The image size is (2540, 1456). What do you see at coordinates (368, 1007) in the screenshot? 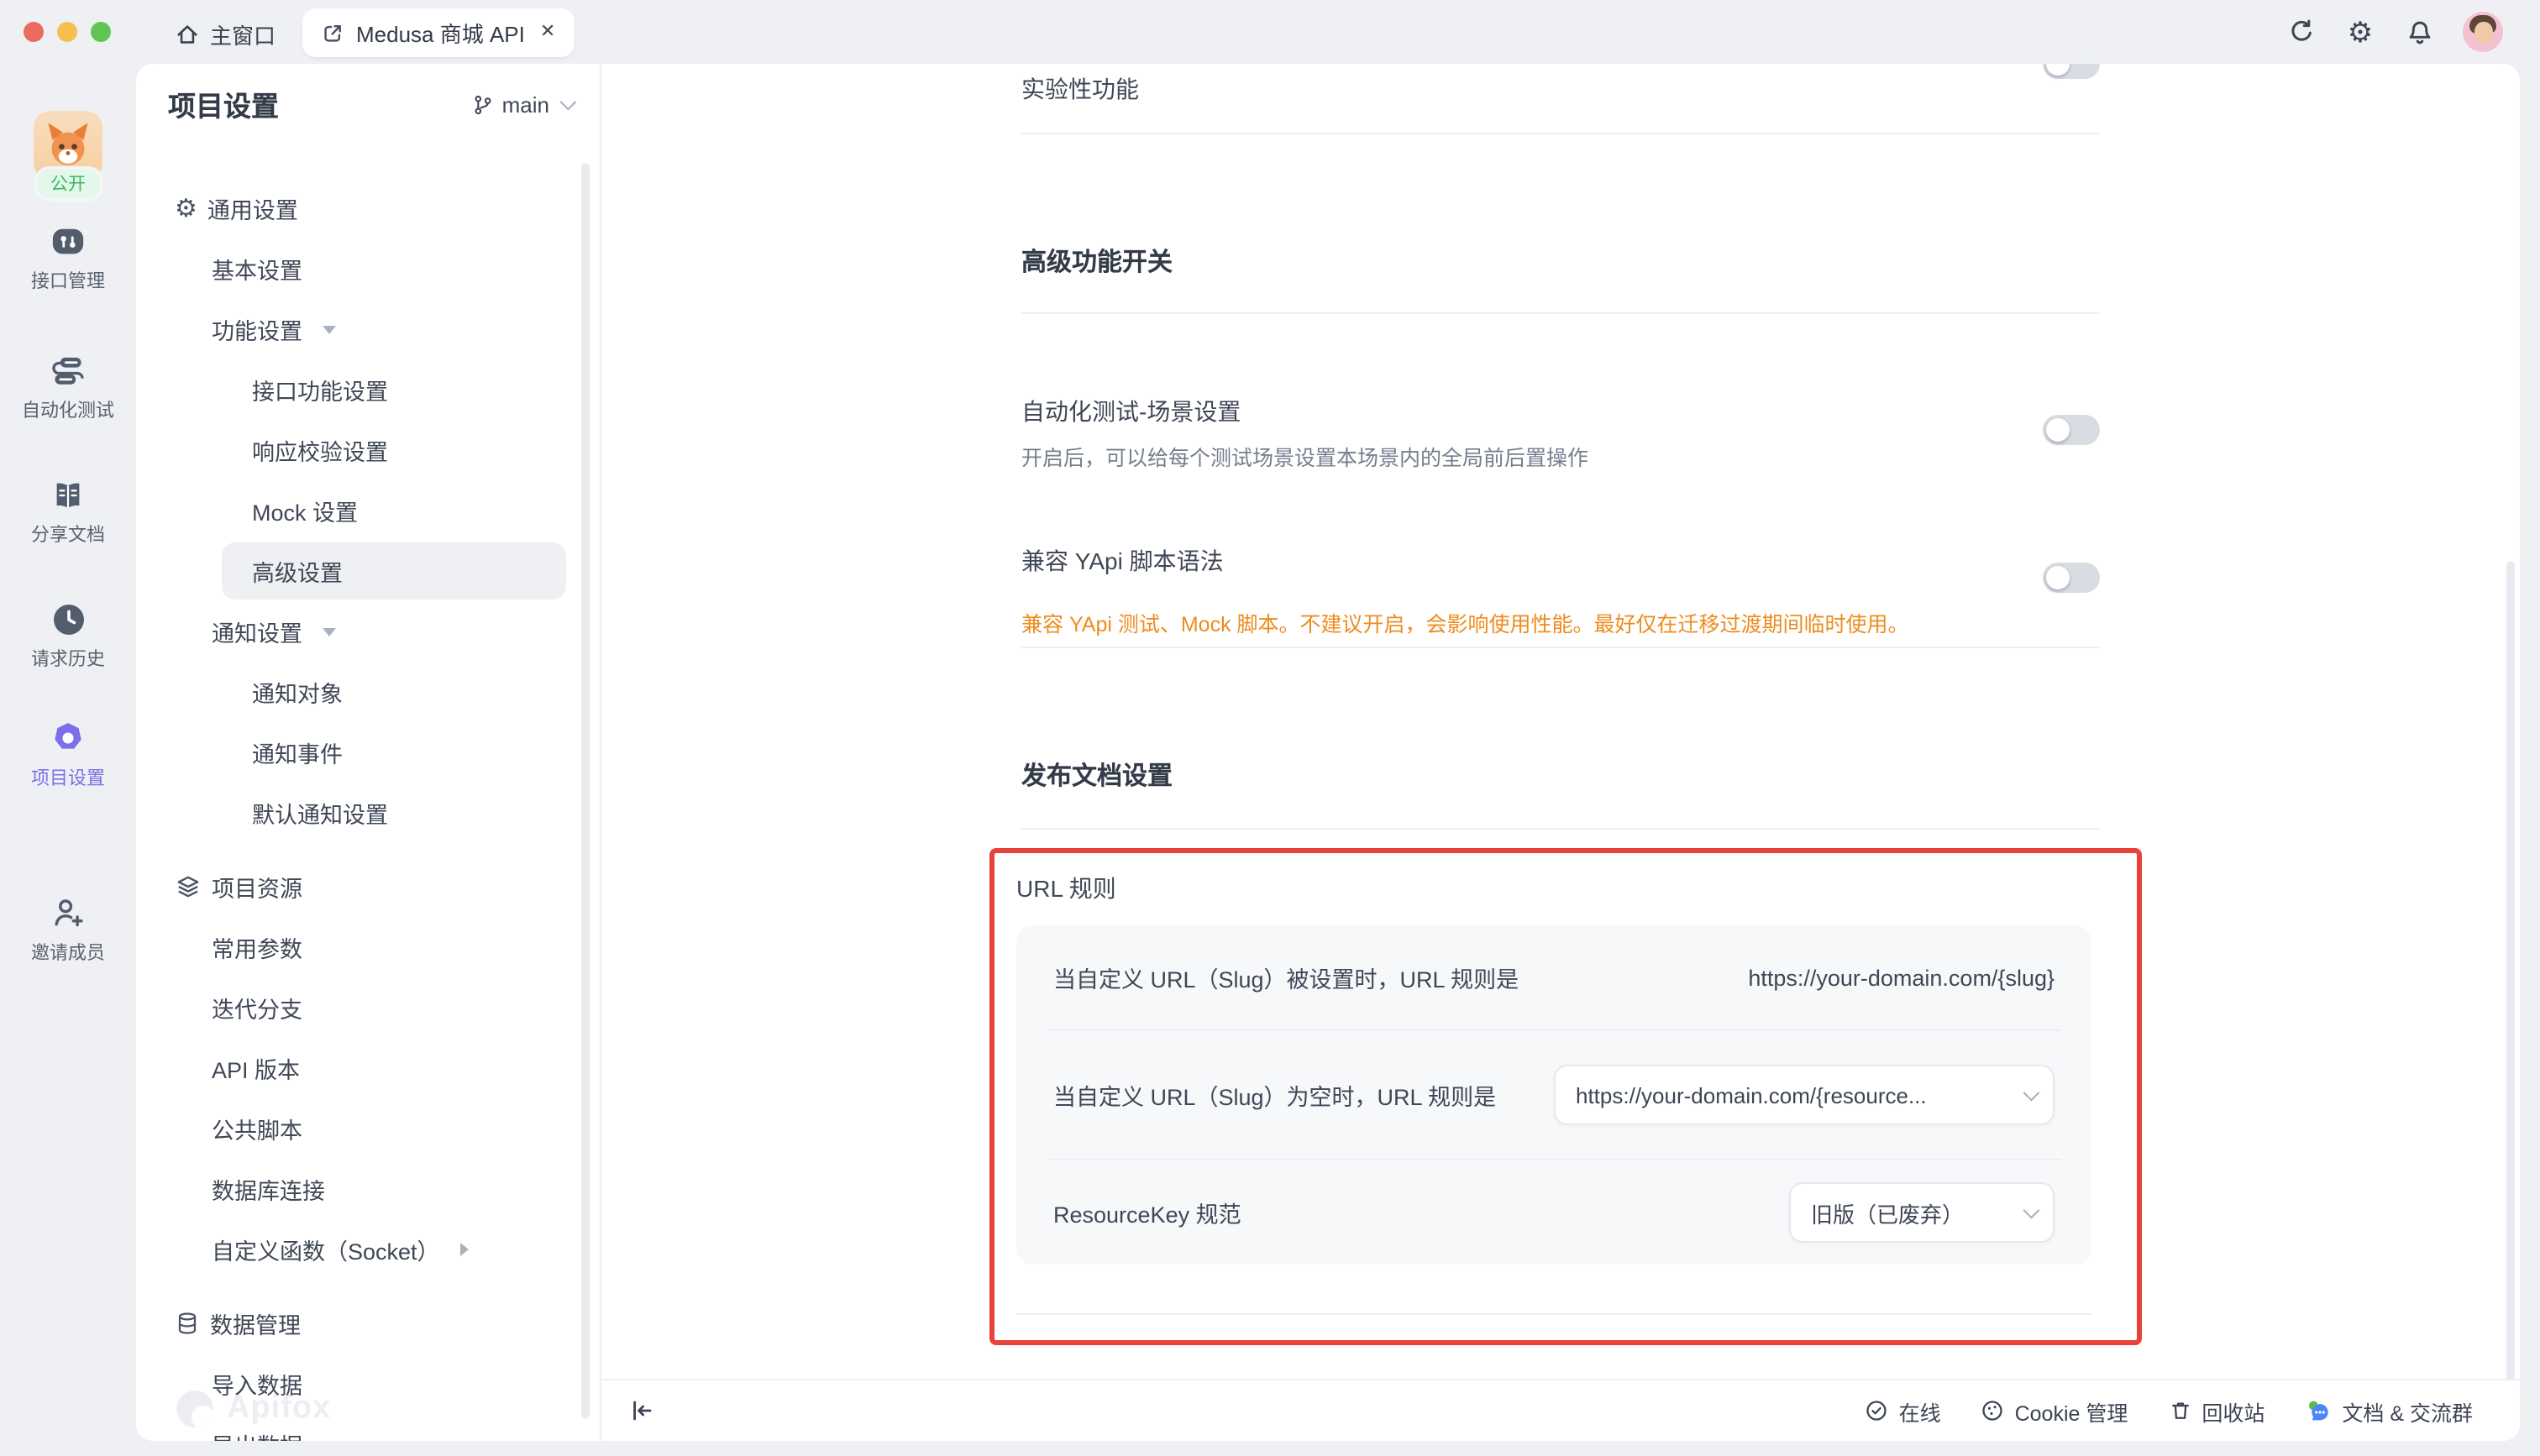
I see `tree-item-iteration-branches: 迭代分支` at bounding box center [368, 1007].